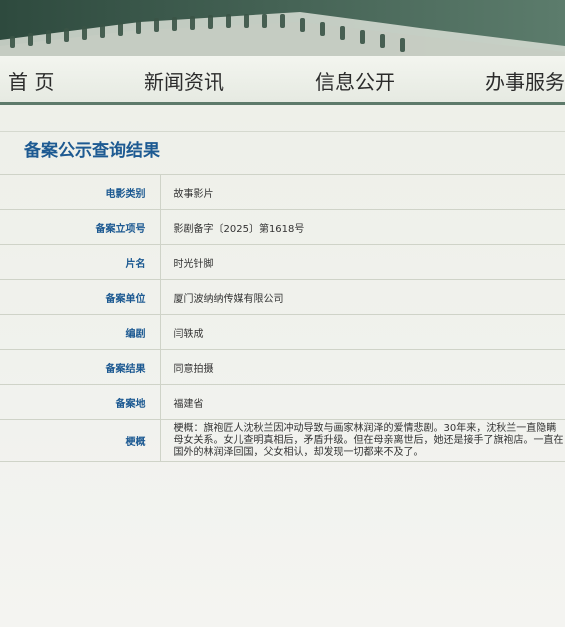  What do you see at coordinates (282, 80) in the screenshot?
I see `main-nav: 首 页 新闻资讯 信息公开 办事服务` at bounding box center [282, 80].